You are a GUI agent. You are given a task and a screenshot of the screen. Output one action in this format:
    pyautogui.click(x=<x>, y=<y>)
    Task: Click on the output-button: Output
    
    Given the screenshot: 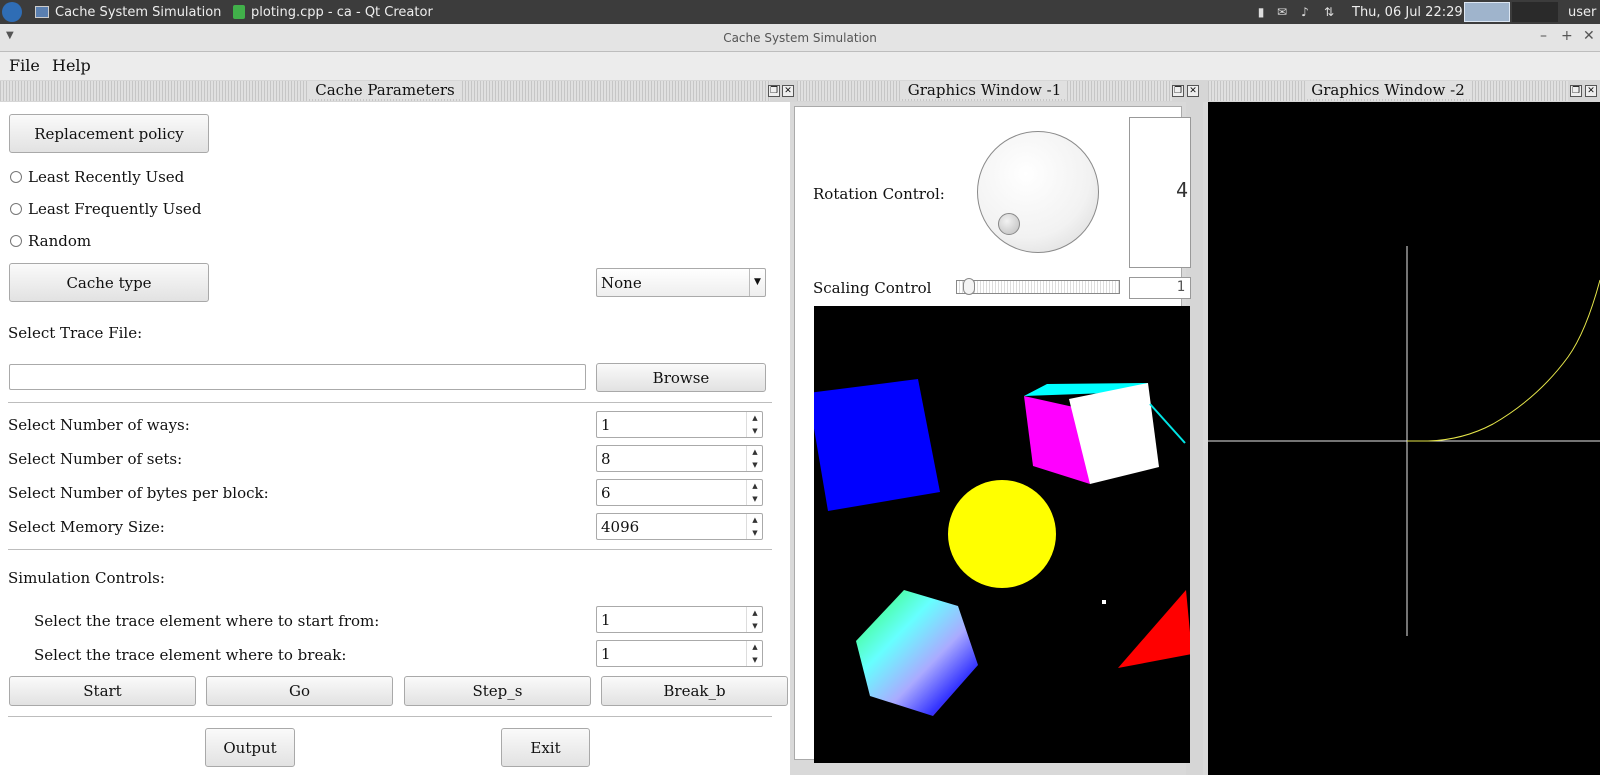 What is the action you would take?
    pyautogui.click(x=250, y=747)
    